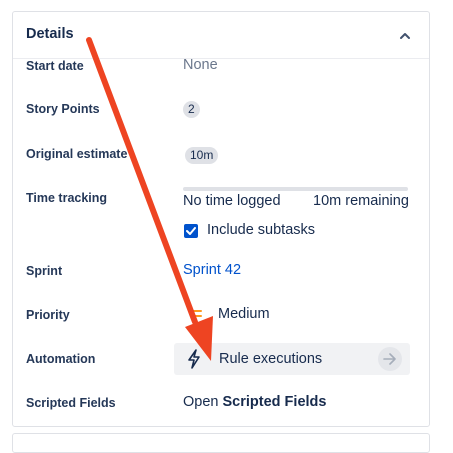  What do you see at coordinates (44, 271) in the screenshot?
I see `sprint-label: Sprint` at bounding box center [44, 271].